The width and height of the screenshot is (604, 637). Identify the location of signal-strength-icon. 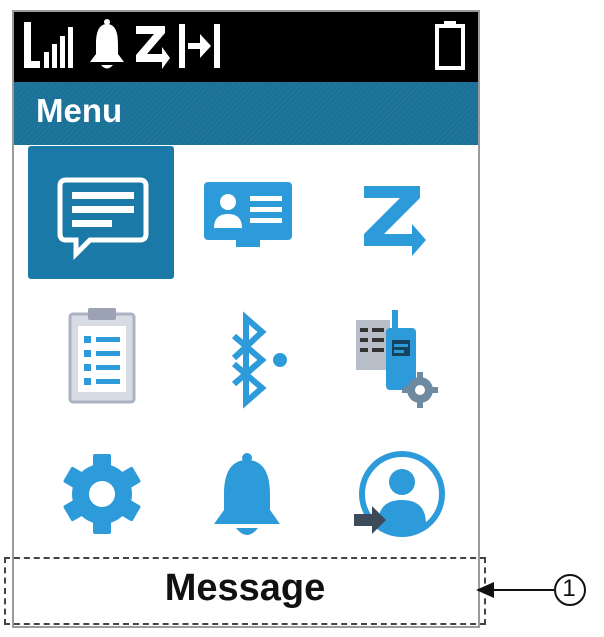
(48, 45).